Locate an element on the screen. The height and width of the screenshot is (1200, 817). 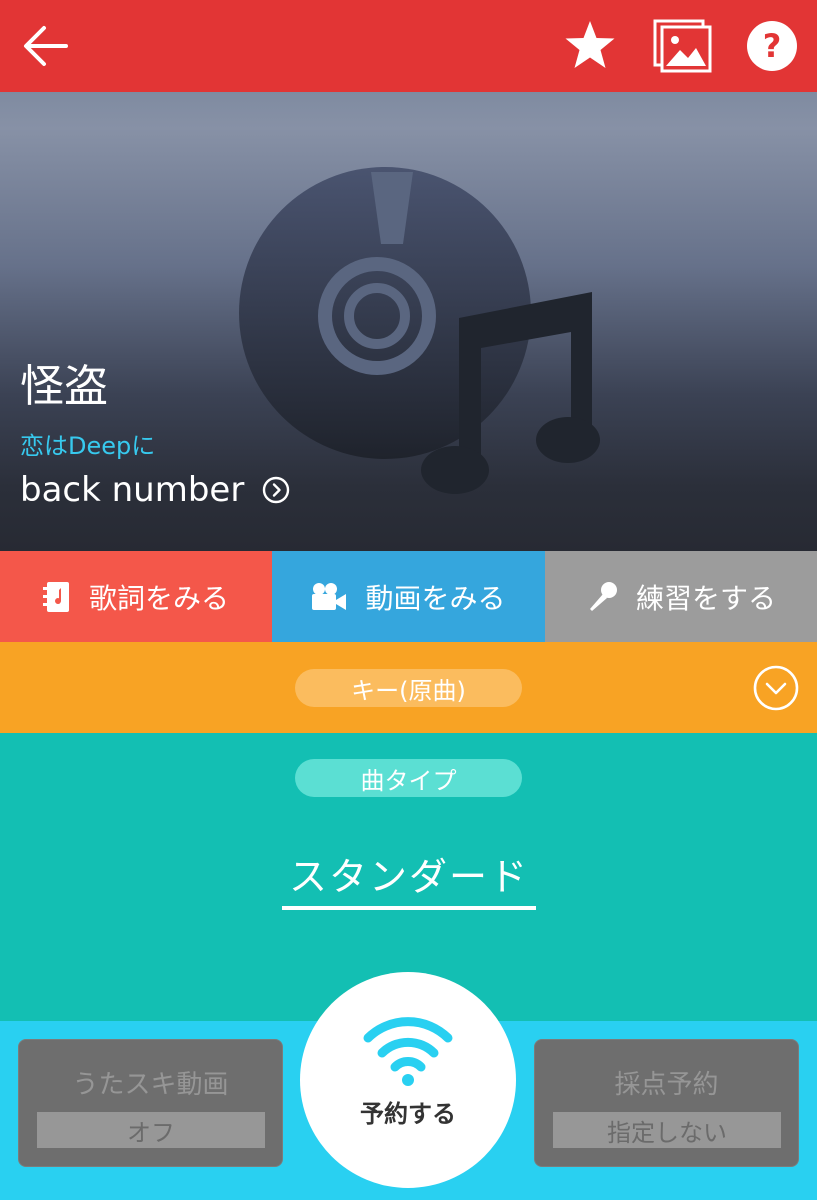
action-bar: 歌詞をみる 動画をみる 練習をする is located at coordinates (408, 596).